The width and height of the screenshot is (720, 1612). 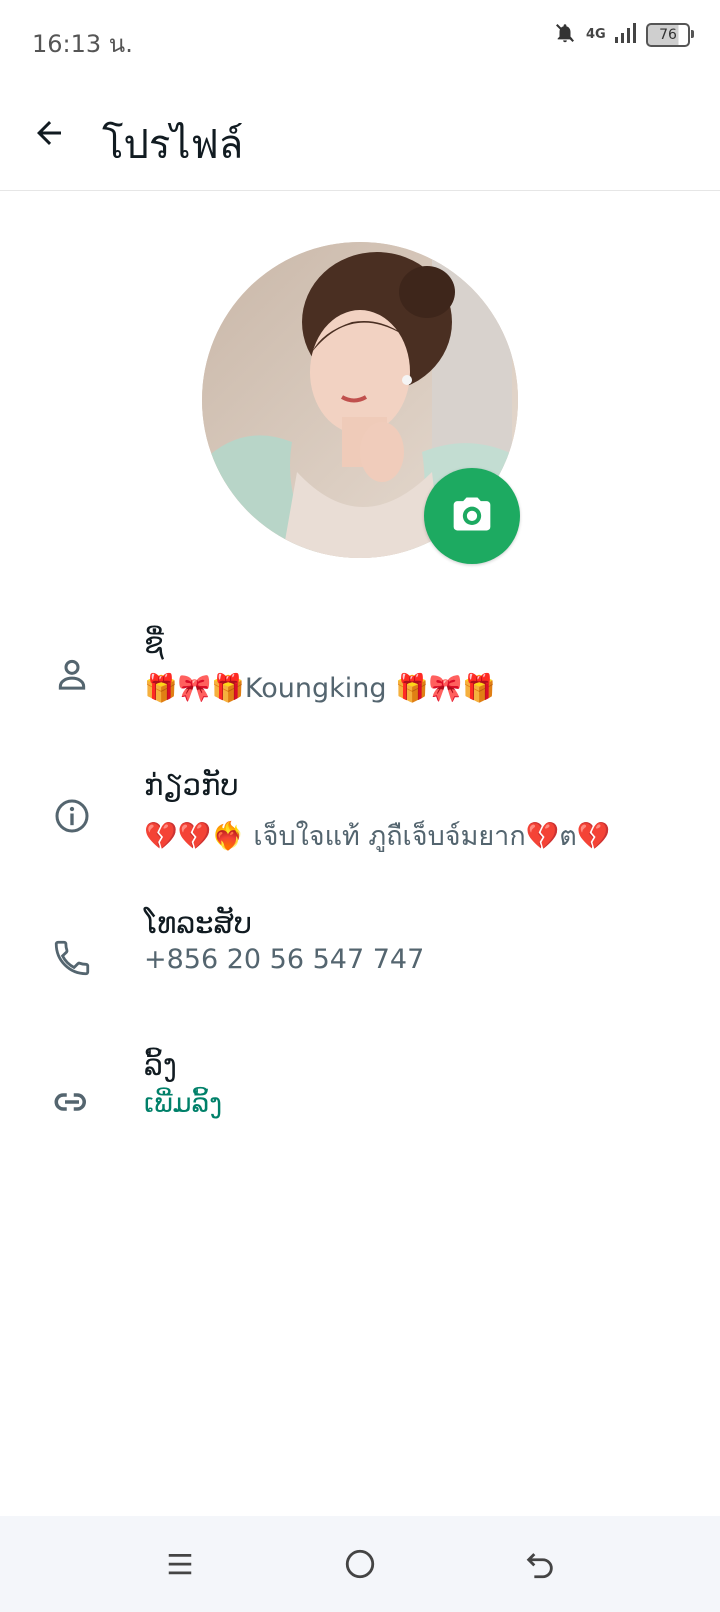 I want to click on add-link-button: ເພີ່ມລິ້ງ, so click(x=183, y=1103).